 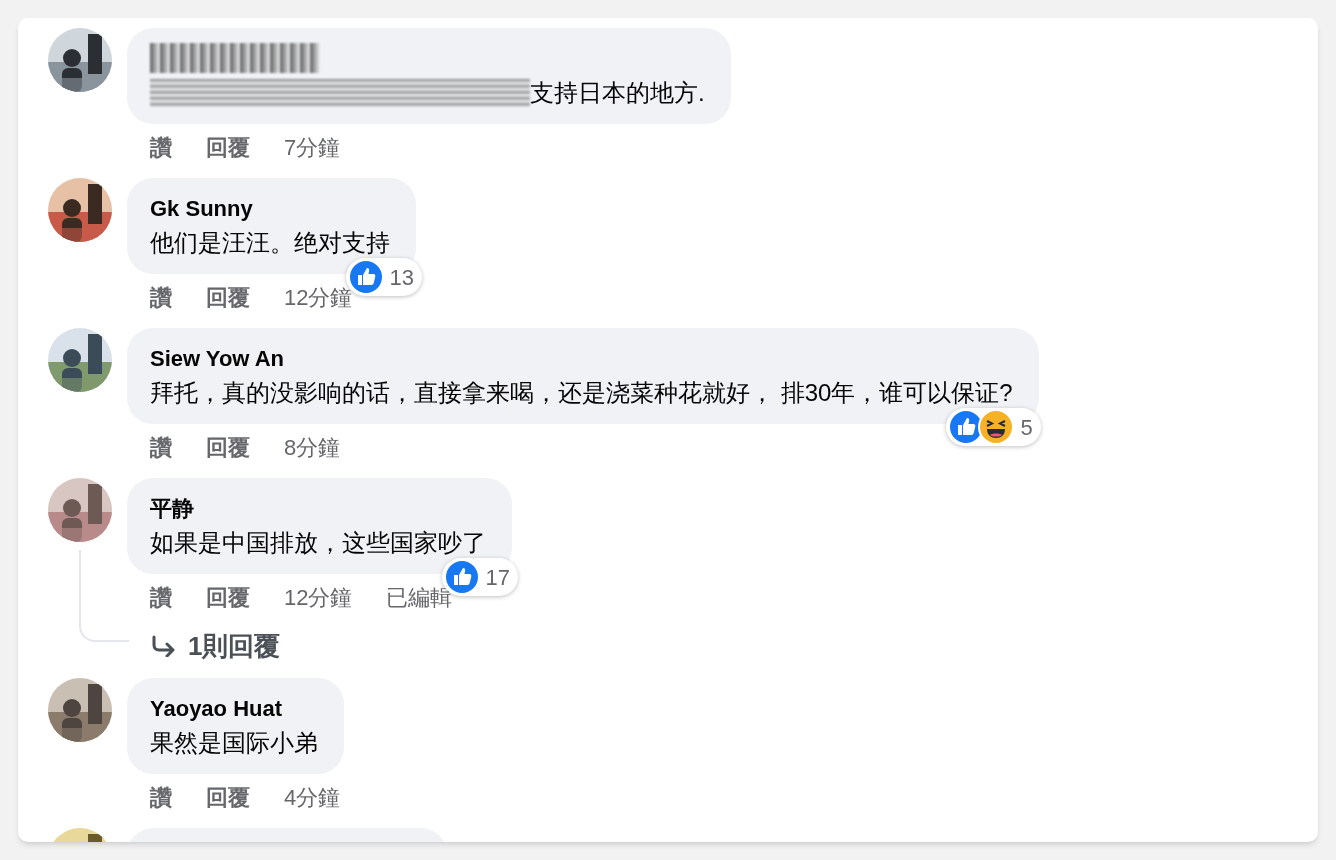 What do you see at coordinates (318, 597) in the screenshot?
I see `timestamp: 12分鐘` at bounding box center [318, 597].